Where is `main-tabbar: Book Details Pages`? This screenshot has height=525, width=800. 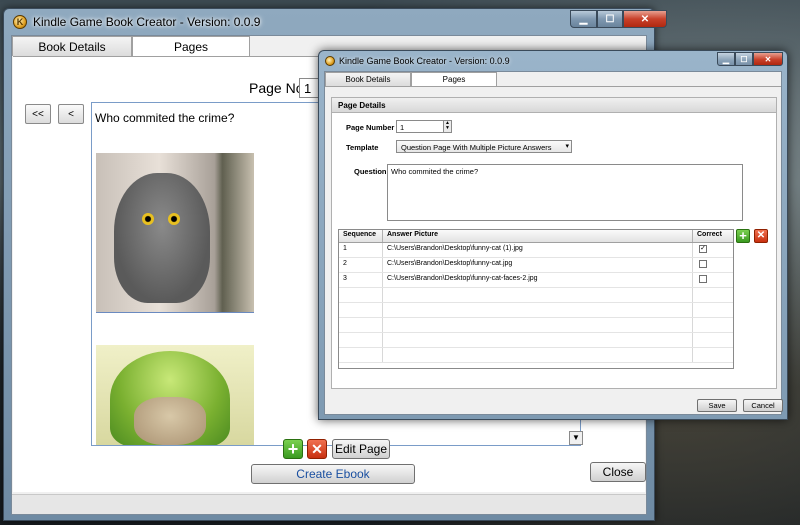
main-tabbar: Book Details Pages is located at coordinates (131, 46).